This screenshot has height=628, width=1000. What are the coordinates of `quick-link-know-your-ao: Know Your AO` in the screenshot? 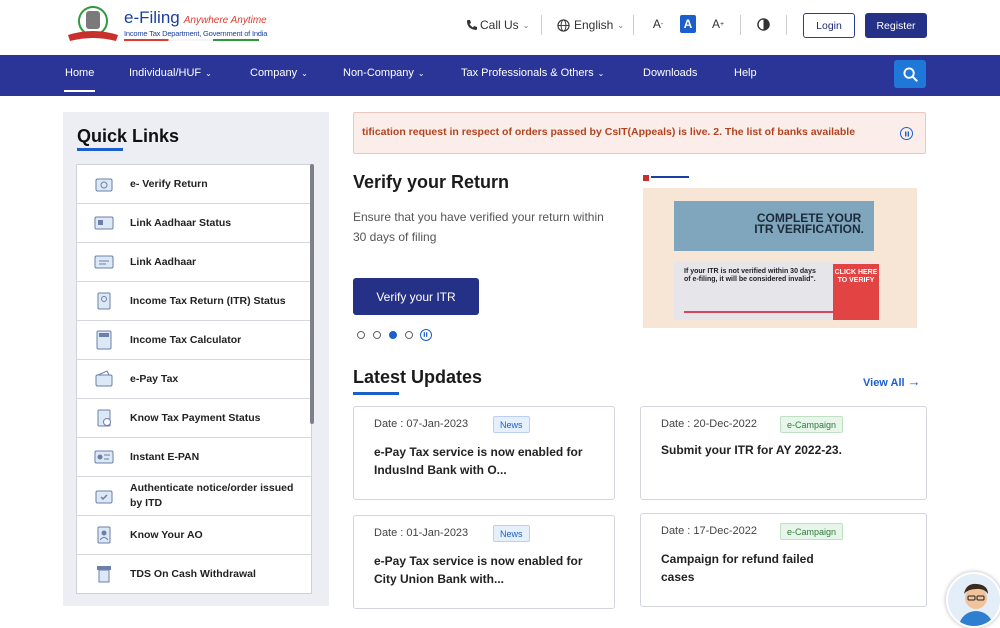 It's located at (194, 535).